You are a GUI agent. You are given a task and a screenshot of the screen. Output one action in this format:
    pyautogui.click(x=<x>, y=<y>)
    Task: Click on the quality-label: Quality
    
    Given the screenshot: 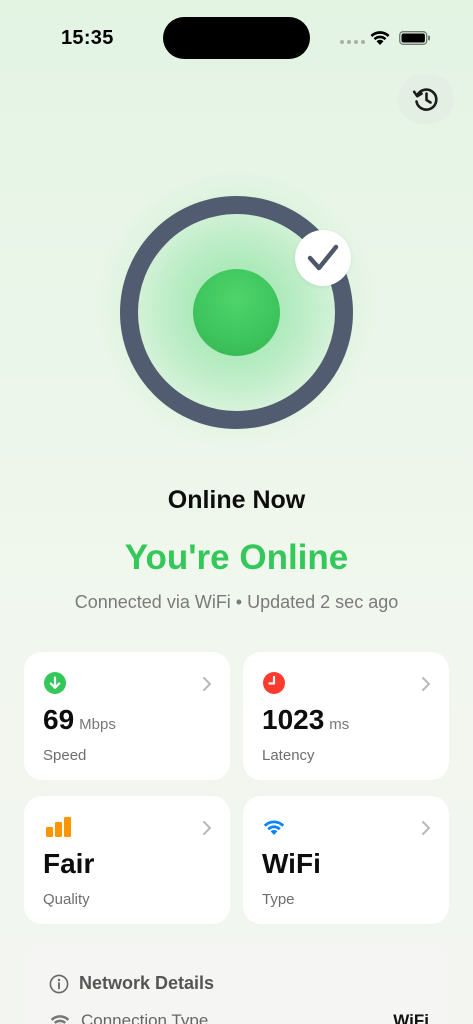 What is the action you would take?
    pyautogui.click(x=66, y=899)
    